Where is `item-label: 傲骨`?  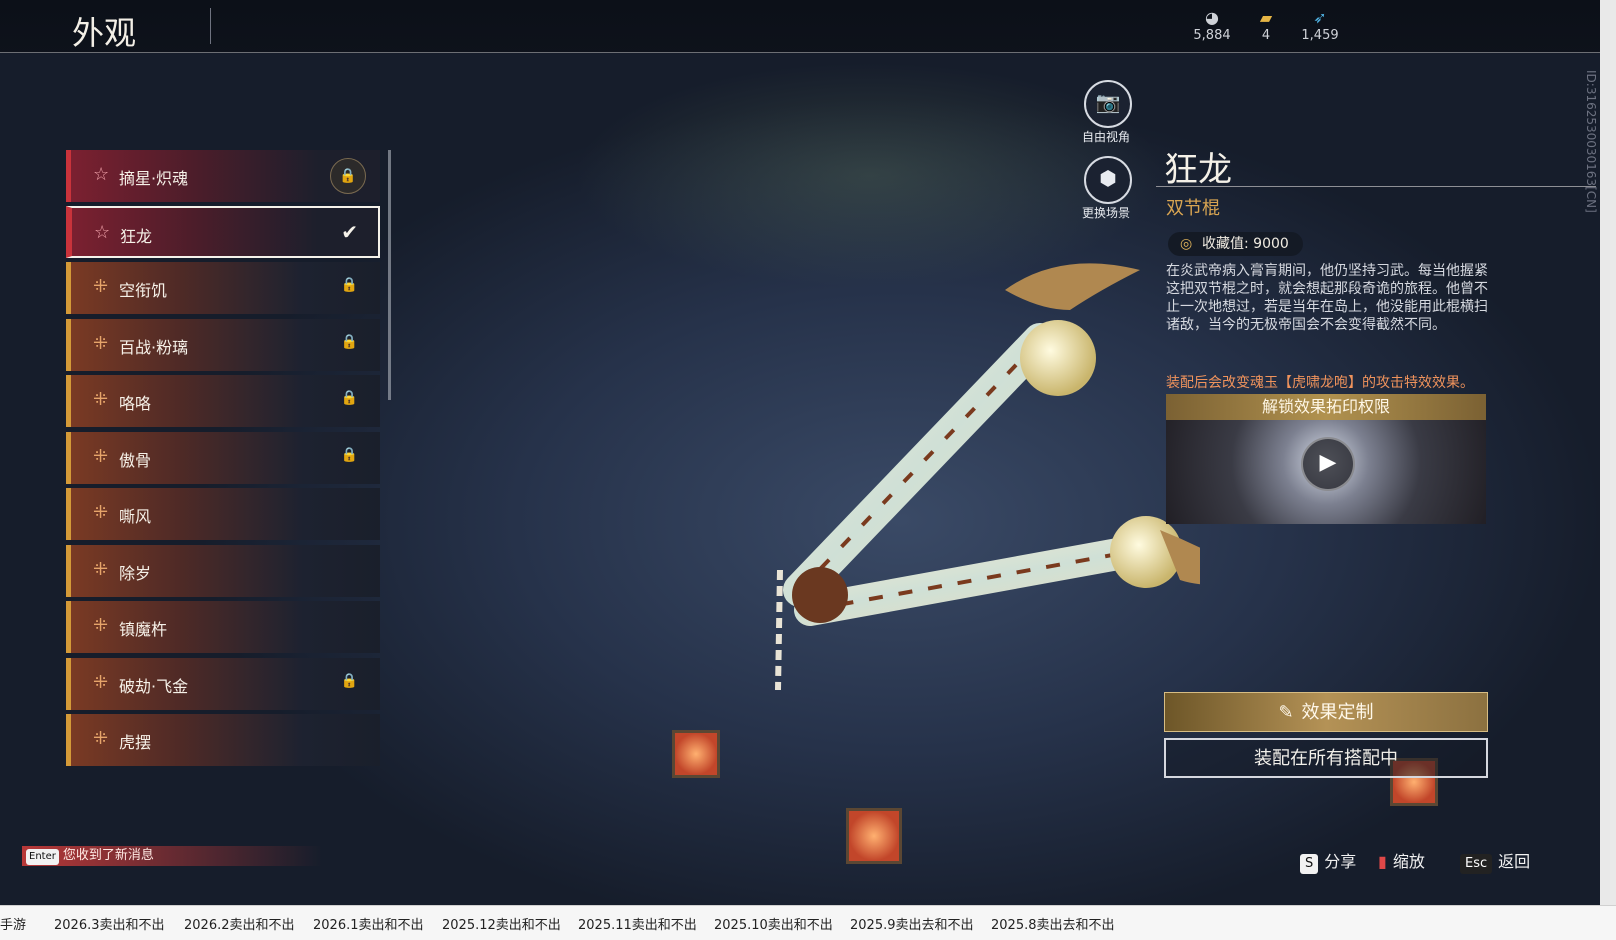
item-label: 傲骨 is located at coordinates (135, 460).